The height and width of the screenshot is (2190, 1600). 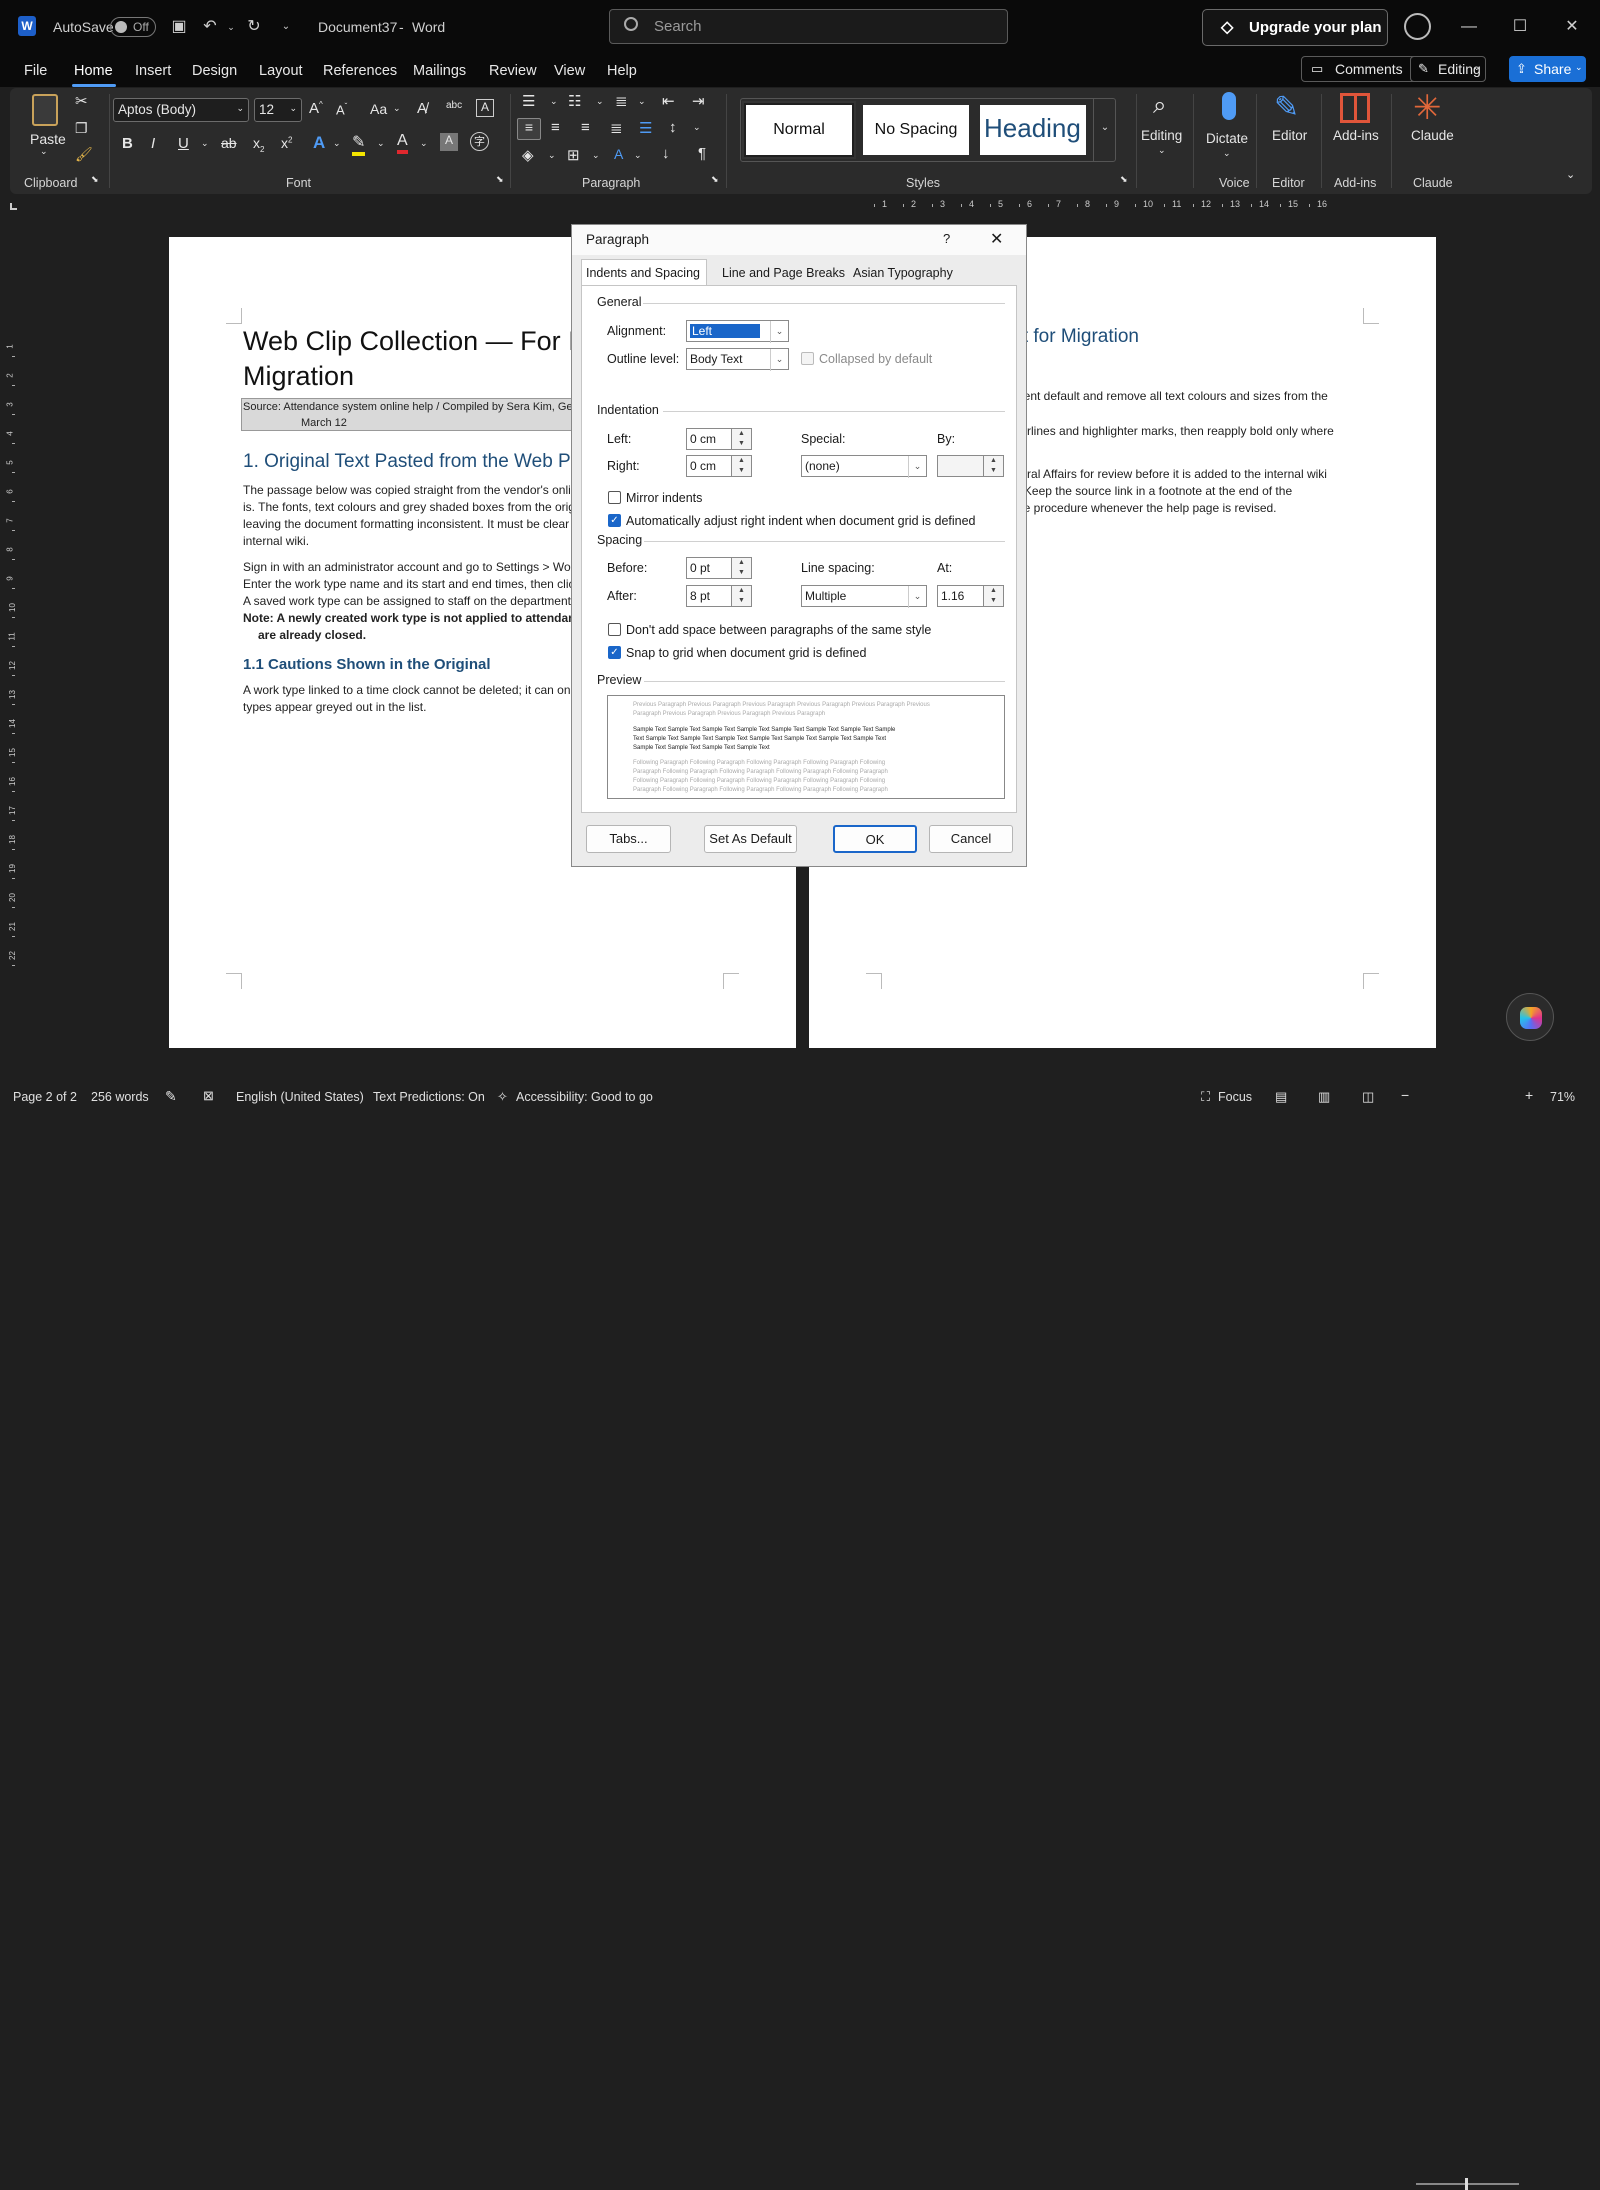 I want to click on tab-help: Help, so click(x=622, y=71).